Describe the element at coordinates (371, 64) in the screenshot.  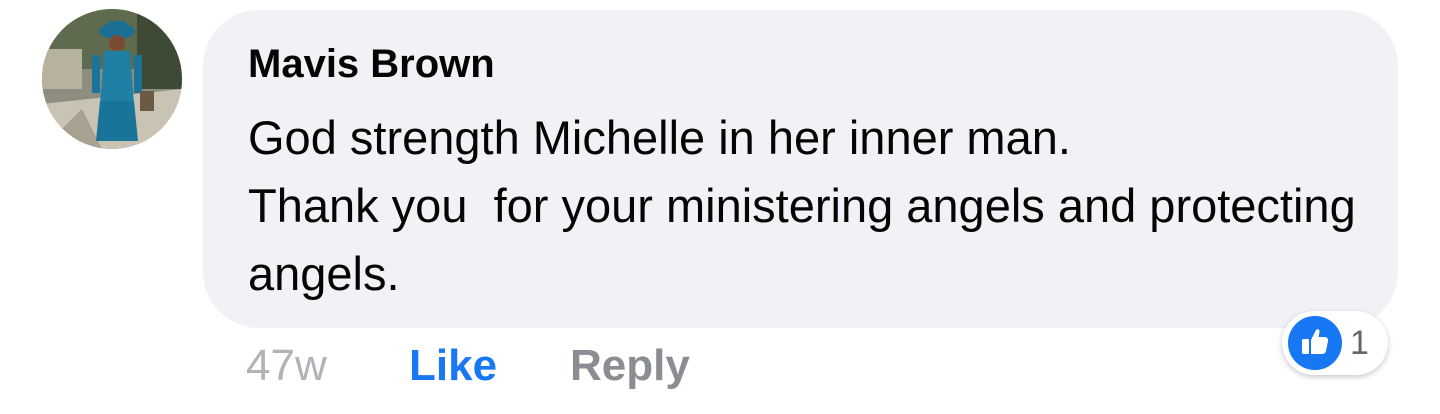
I see `comment-author: Mavis Brown` at that location.